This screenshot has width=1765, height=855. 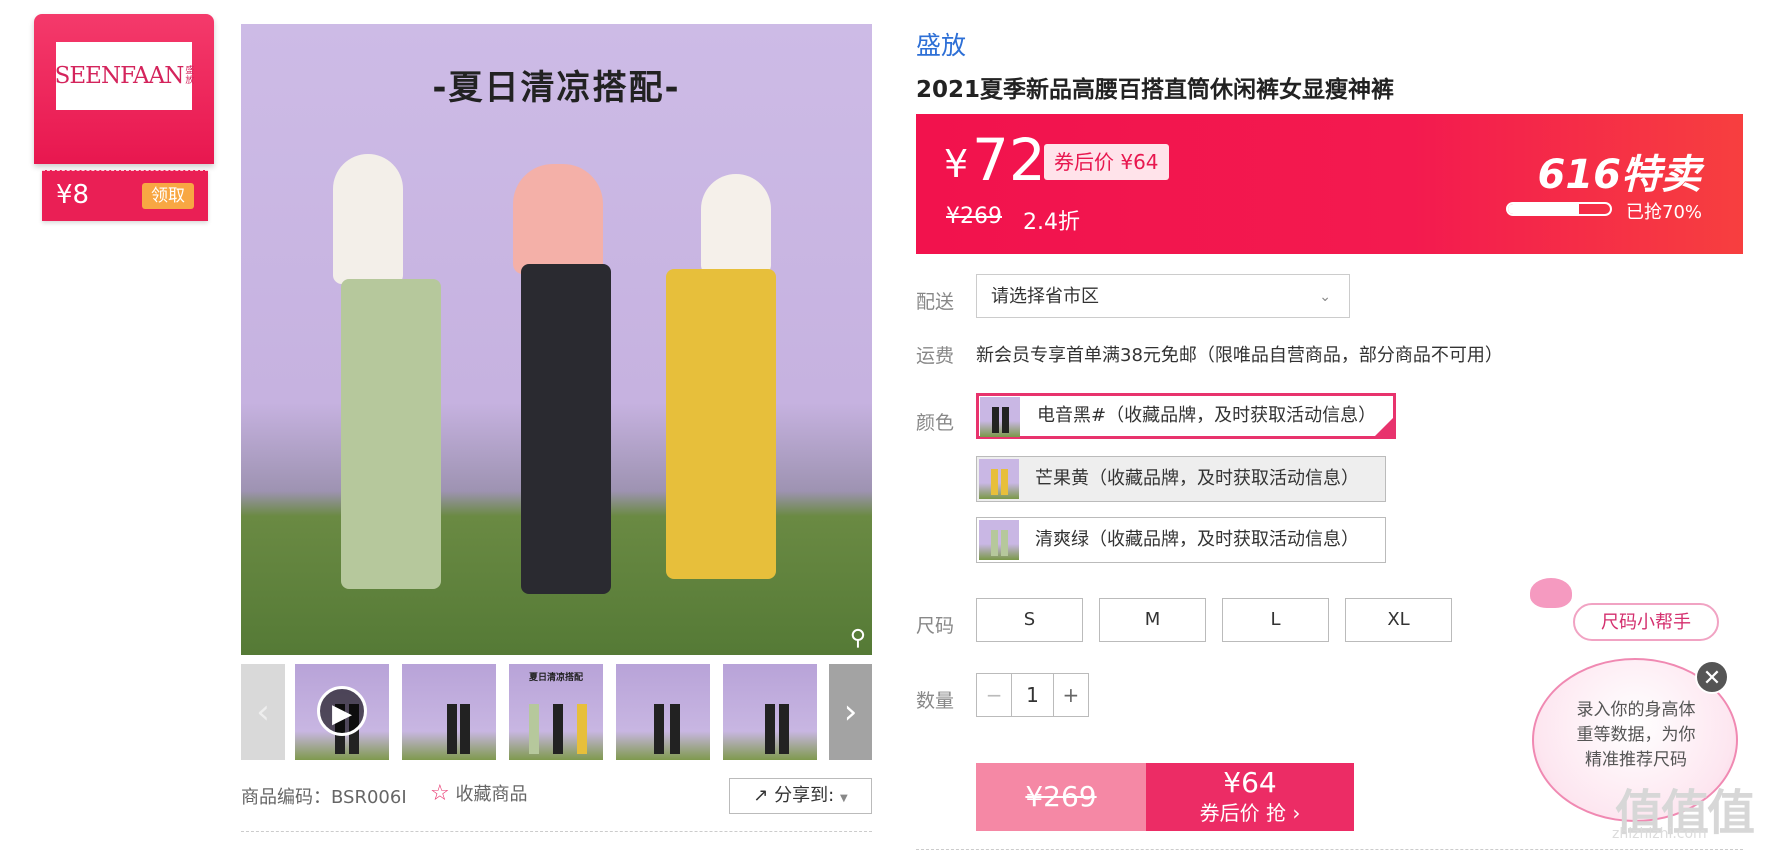 What do you see at coordinates (1559, 209) in the screenshot?
I see `sold-progress-bar` at bounding box center [1559, 209].